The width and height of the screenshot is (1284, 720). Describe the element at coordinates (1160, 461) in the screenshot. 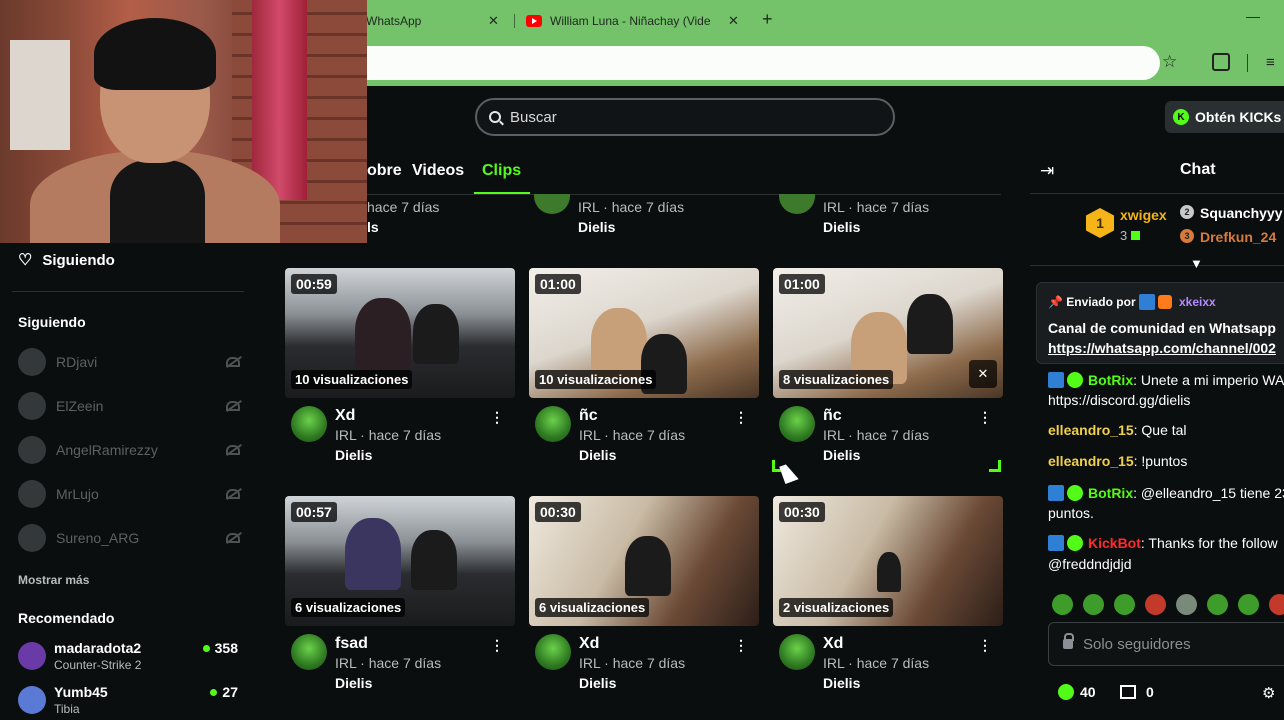

I see `chat-text: : !puntos` at that location.